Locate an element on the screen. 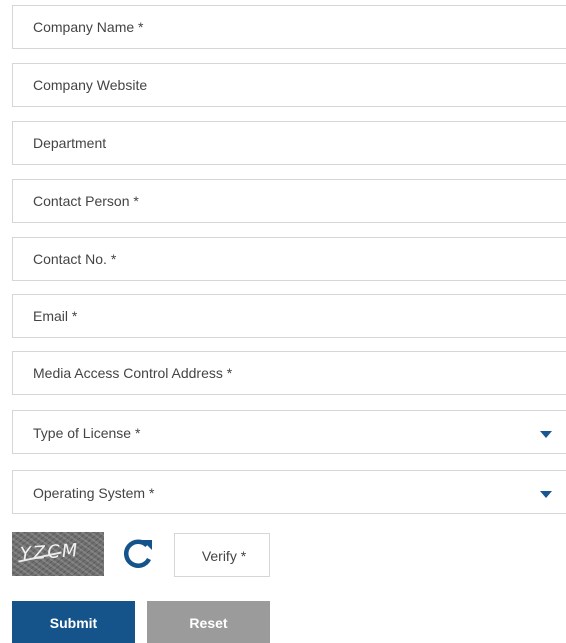 This screenshot has height=643, width=566. mac-address-field is located at coordinates (289, 373).